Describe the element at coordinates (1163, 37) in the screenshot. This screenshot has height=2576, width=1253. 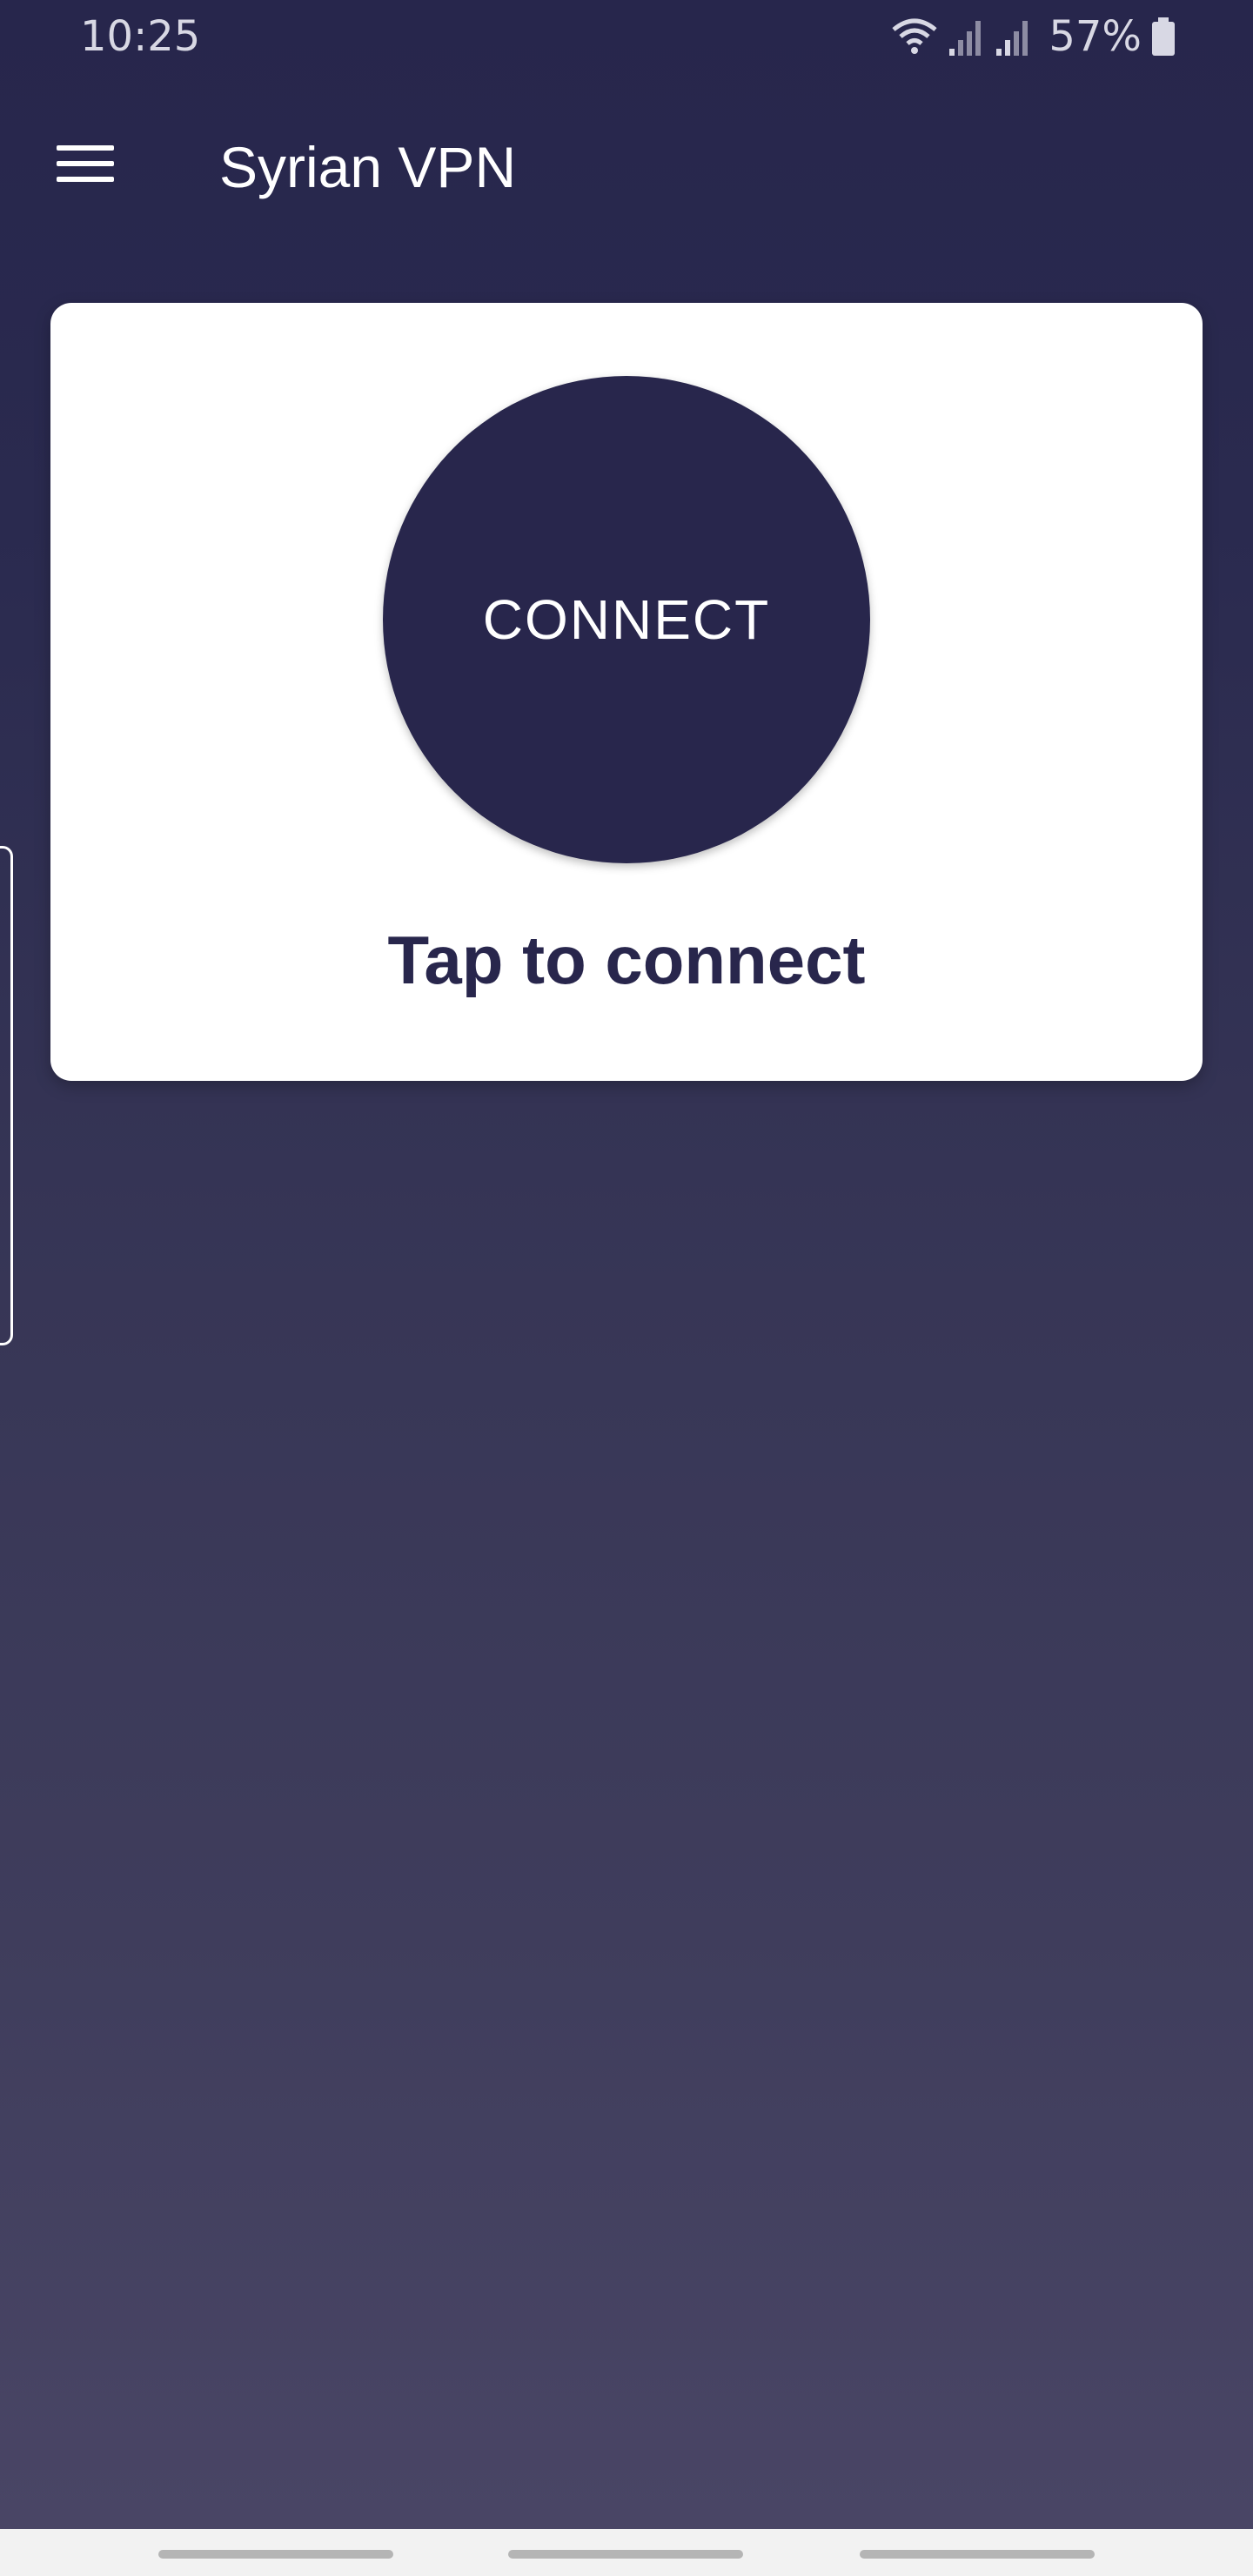
I see `battery-icon` at that location.